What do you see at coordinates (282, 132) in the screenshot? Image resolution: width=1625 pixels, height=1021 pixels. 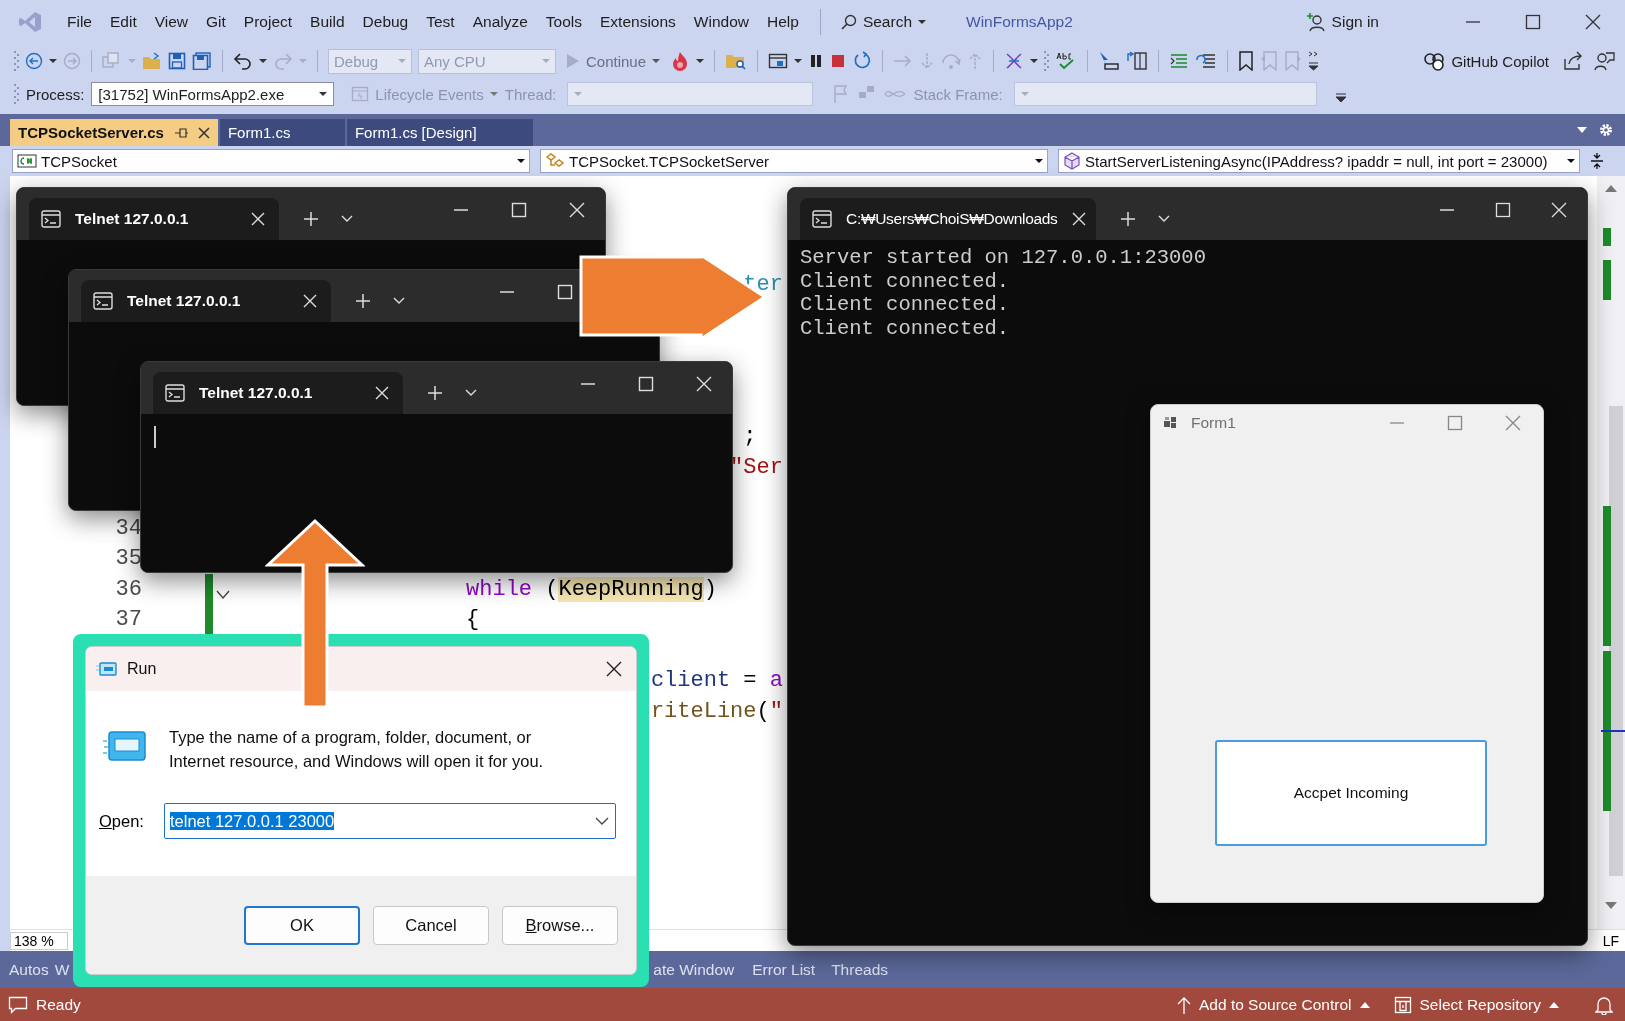 I see `document-tab: Form1.cs` at bounding box center [282, 132].